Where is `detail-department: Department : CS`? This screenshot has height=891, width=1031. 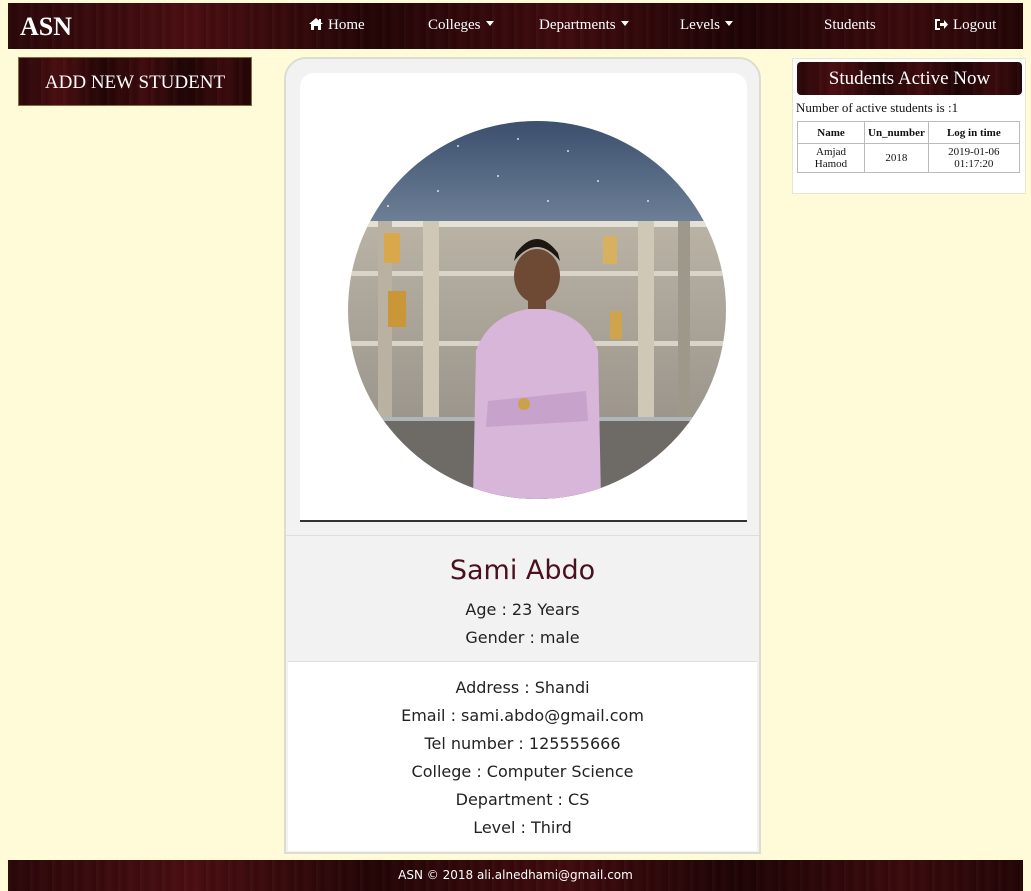 detail-department: Department : CS is located at coordinates (522, 799).